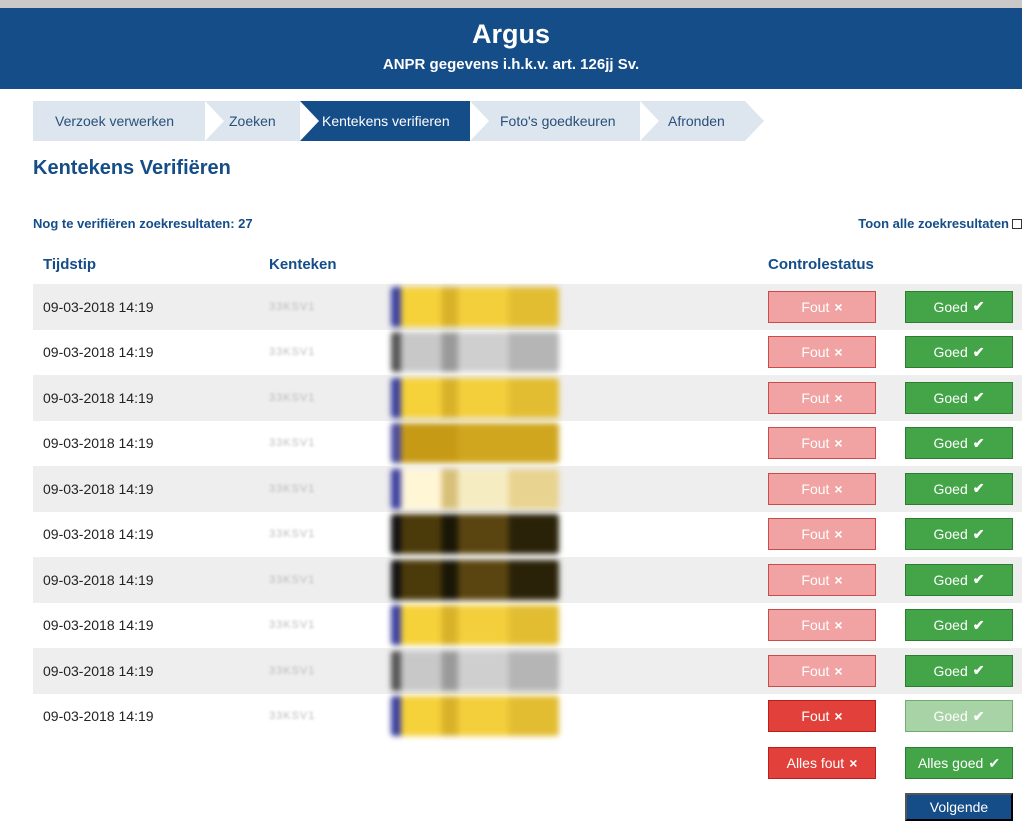  What do you see at coordinates (303, 264) in the screenshot?
I see `column-header-plate: Kenteken` at bounding box center [303, 264].